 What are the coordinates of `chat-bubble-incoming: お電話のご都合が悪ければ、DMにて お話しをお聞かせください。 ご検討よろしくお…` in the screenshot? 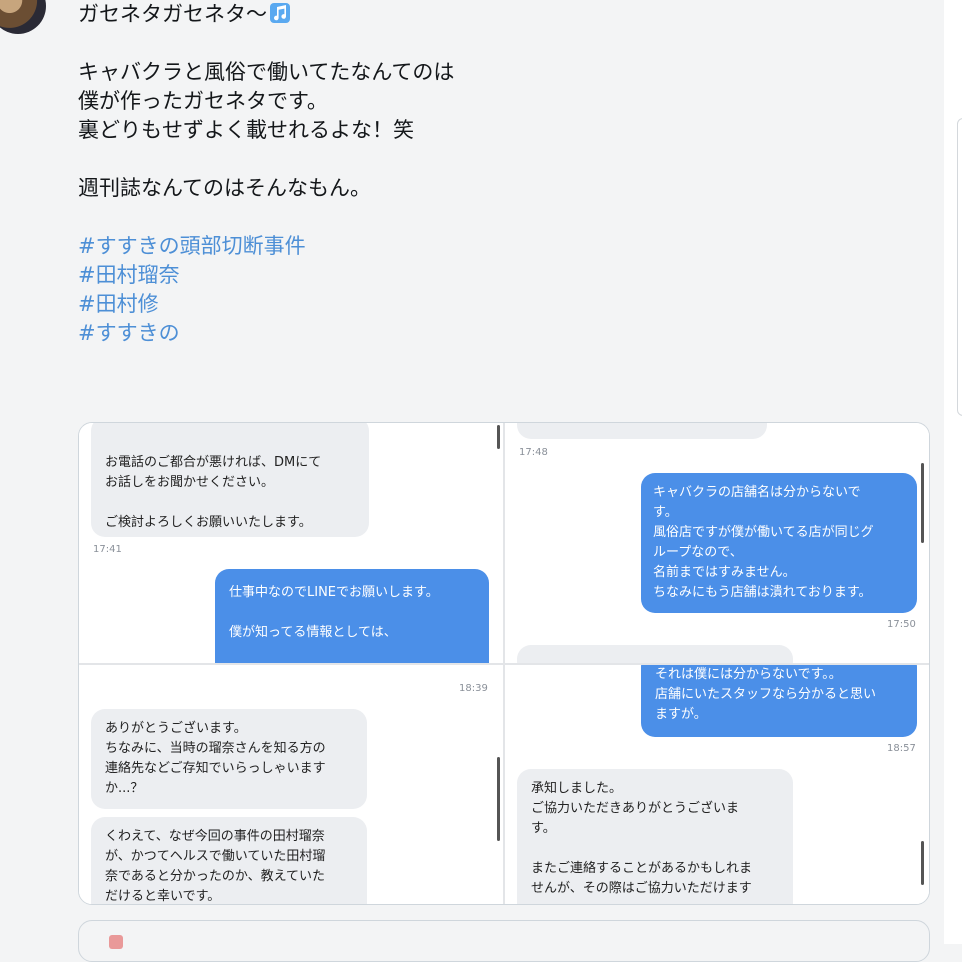 It's located at (230, 480).